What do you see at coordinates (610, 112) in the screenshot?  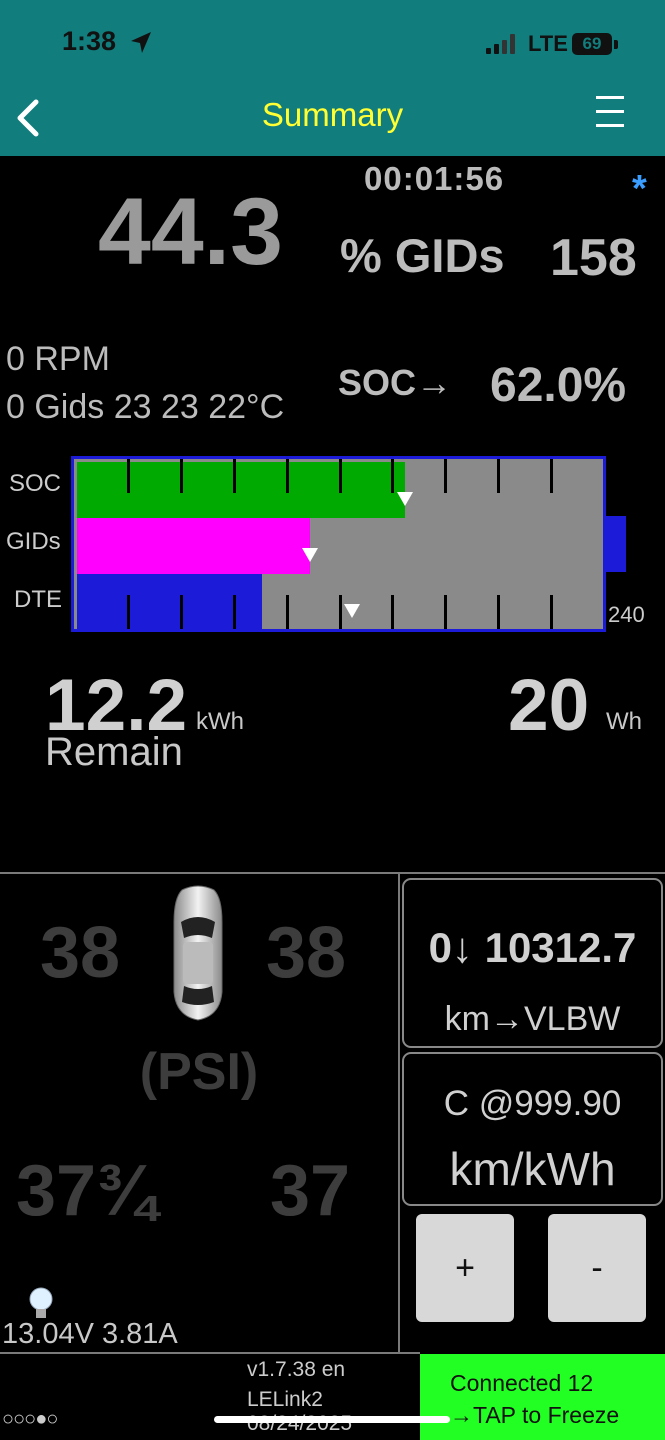 I see `menu-button` at bounding box center [610, 112].